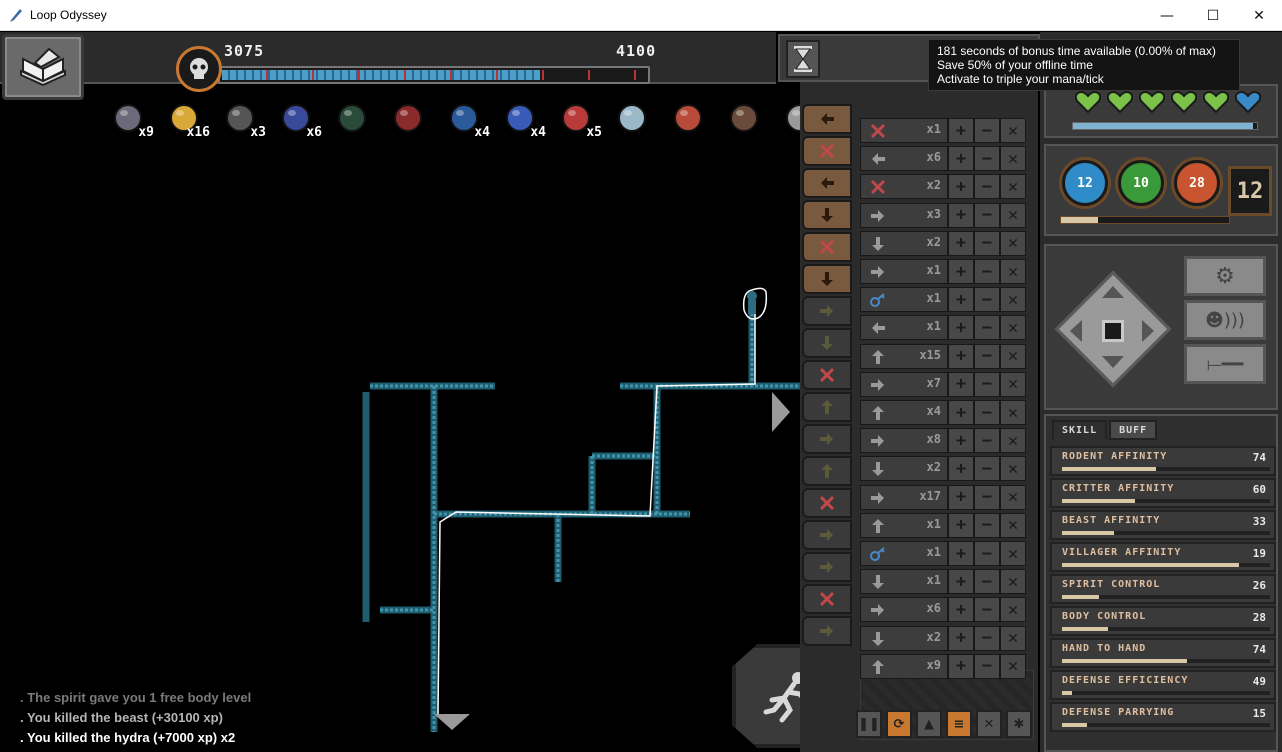 Image resolution: width=1282 pixels, height=752 pixels. I want to click on inventory-item: x9, so click(128, 116).